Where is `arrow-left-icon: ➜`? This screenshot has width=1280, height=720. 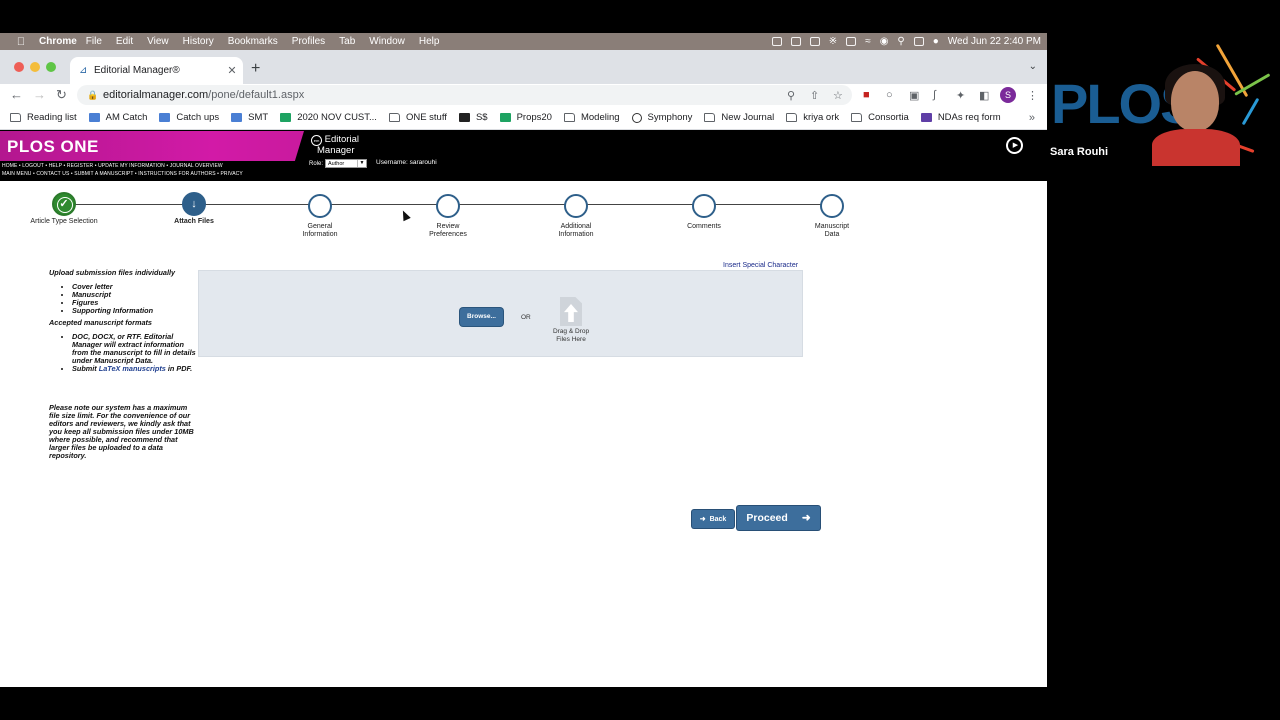 arrow-left-icon: ➜ is located at coordinates (702, 519).